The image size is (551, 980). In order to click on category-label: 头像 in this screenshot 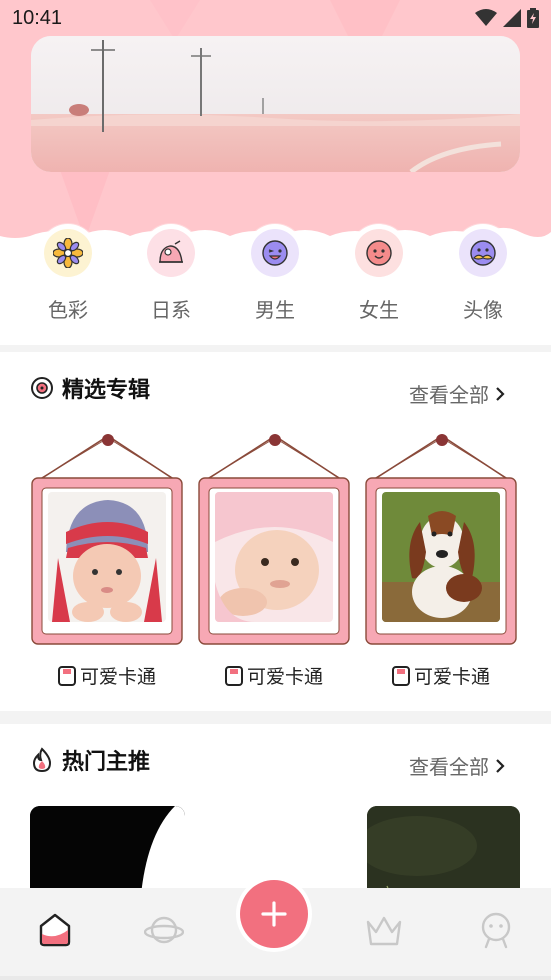, I will do `click(483, 310)`.